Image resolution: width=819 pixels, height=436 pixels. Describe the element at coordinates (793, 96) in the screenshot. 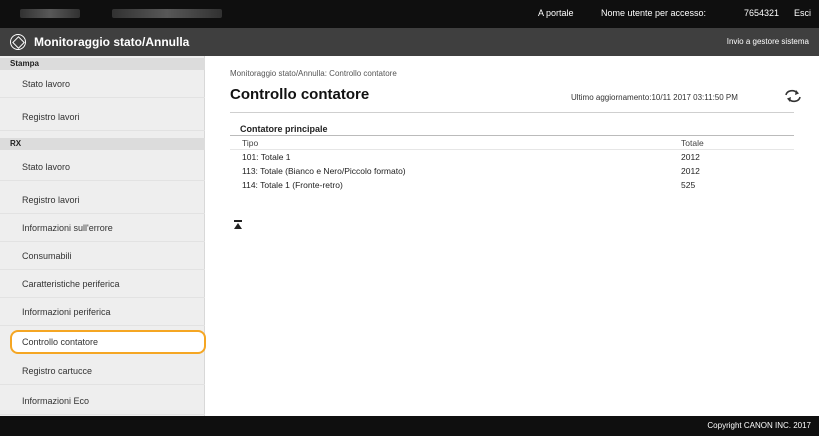

I see `refresh-icon` at that location.